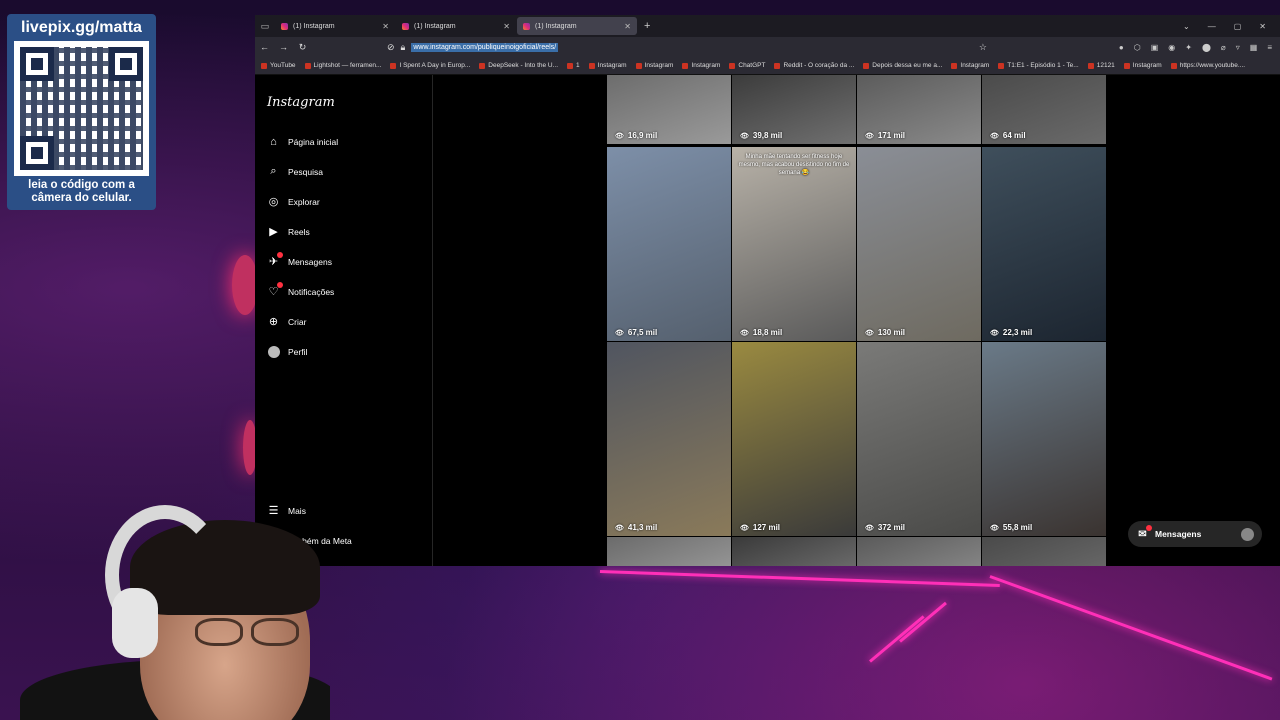 This screenshot has height=720, width=1280. What do you see at coordinates (1231, 26) in the screenshot?
I see `window-controls: ⌄ — ▢ ✕` at bounding box center [1231, 26].